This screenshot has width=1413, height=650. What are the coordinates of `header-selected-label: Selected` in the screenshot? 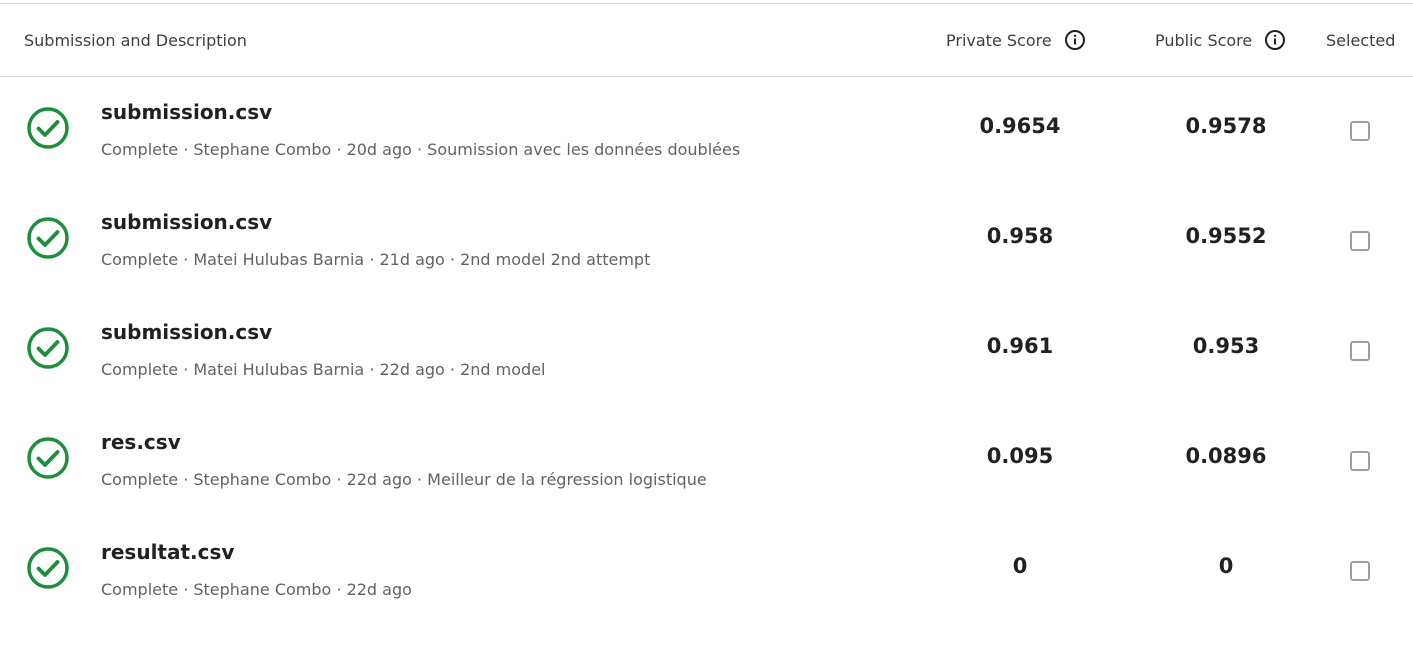 It's located at (1361, 40).